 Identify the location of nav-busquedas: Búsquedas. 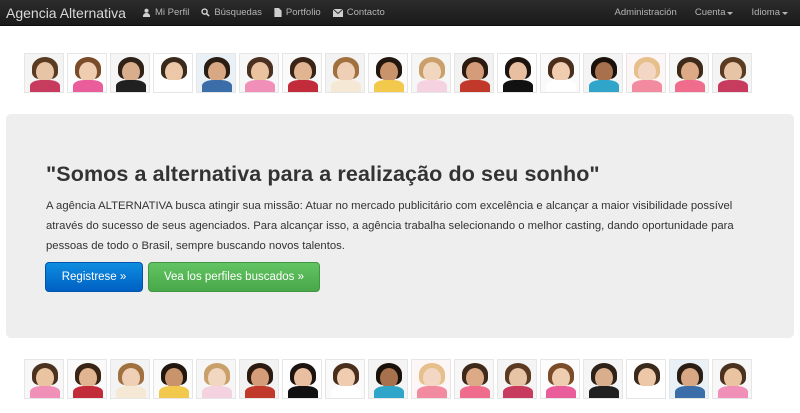
(231, 12).